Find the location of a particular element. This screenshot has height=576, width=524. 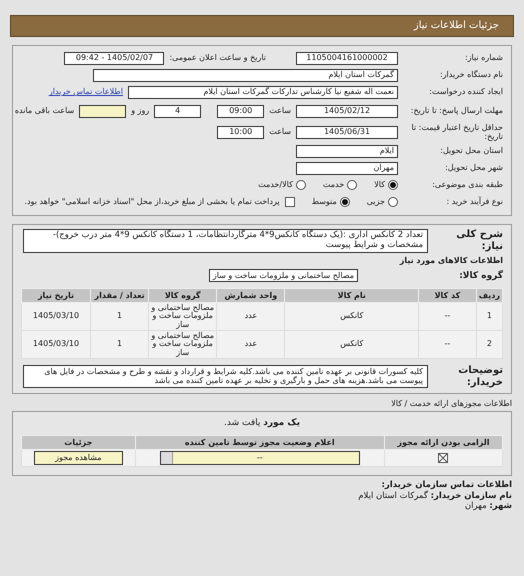

field-label: طبقه بندی موضوعی: is located at coordinates (467, 185).